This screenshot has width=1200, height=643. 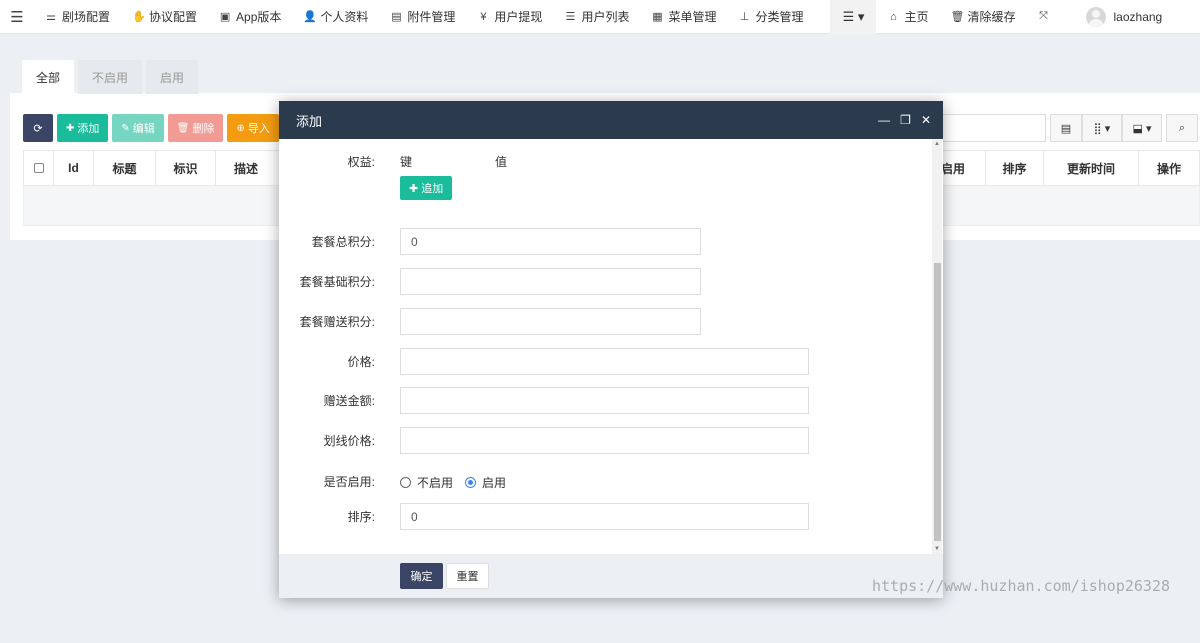 I want to click on username: laozhang, so click(x=1138, y=16).